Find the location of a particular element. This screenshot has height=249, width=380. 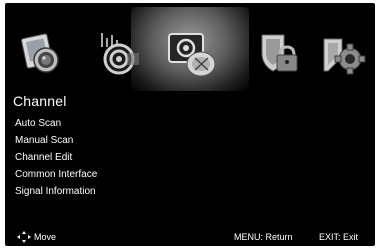

menu-title: Channel is located at coordinates (40, 101).